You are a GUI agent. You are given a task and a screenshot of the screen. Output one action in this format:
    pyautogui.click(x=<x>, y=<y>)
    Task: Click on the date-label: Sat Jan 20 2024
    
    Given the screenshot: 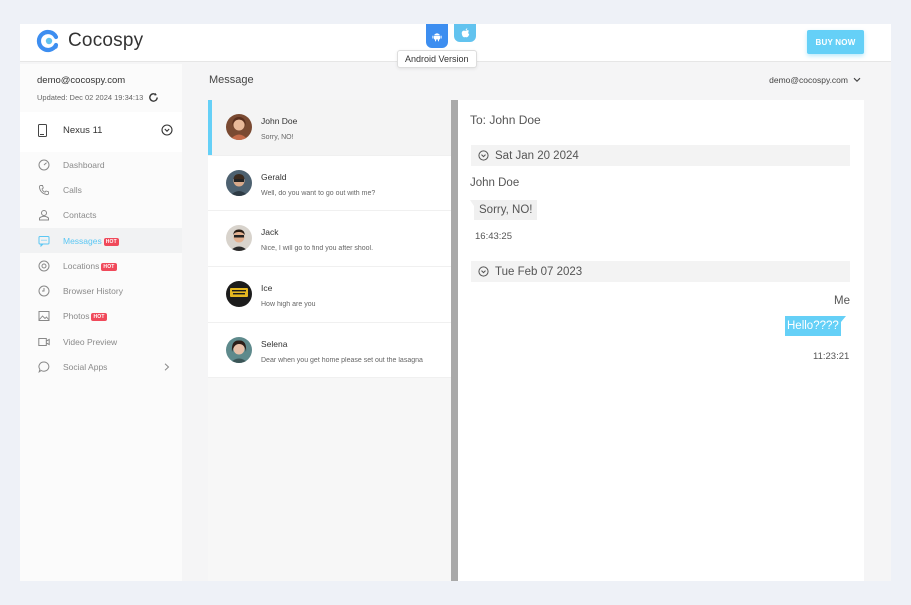 What is the action you would take?
    pyautogui.click(x=537, y=155)
    